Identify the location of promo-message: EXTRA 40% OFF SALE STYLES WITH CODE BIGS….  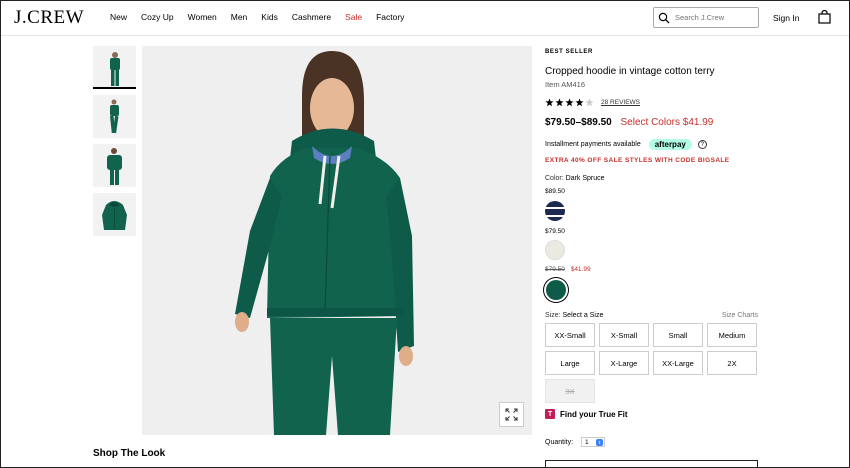
(637, 160).